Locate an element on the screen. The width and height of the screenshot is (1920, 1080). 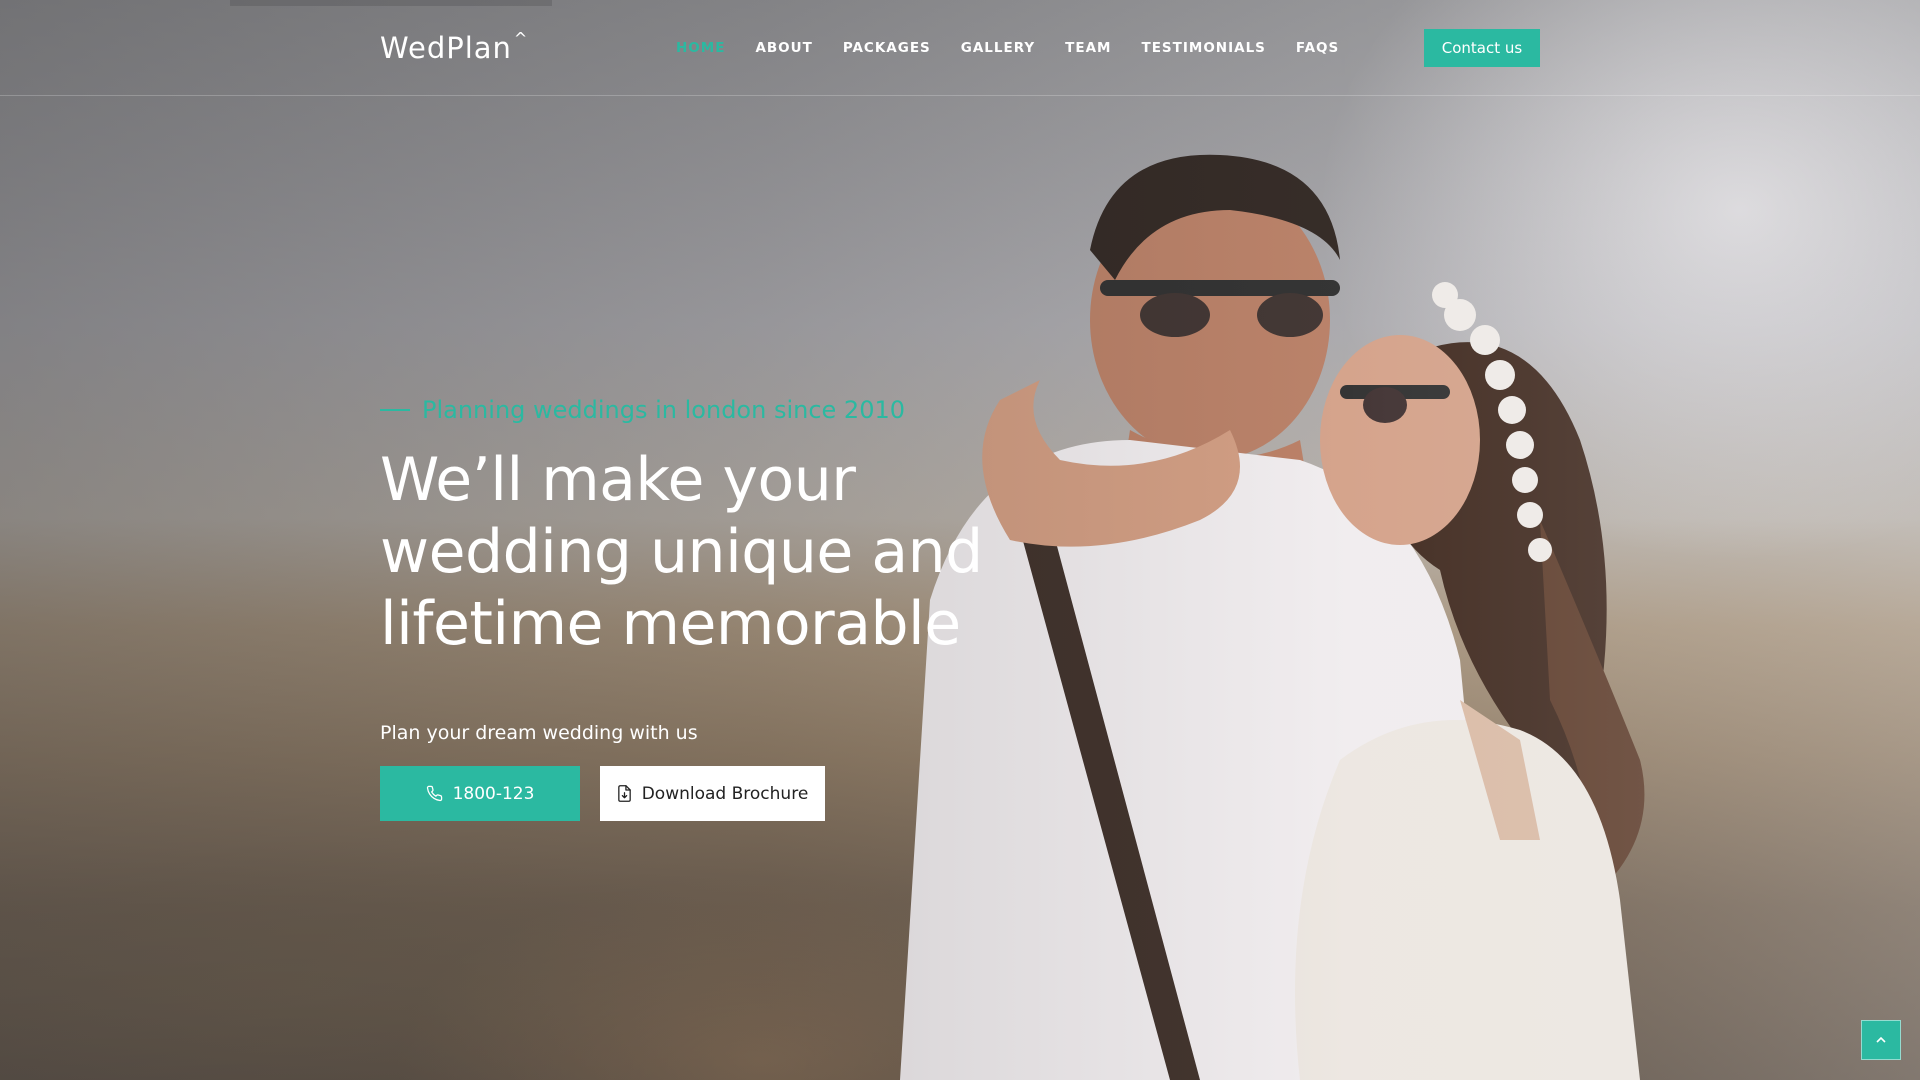
nav-packages: PACKAGES is located at coordinates (887, 48).